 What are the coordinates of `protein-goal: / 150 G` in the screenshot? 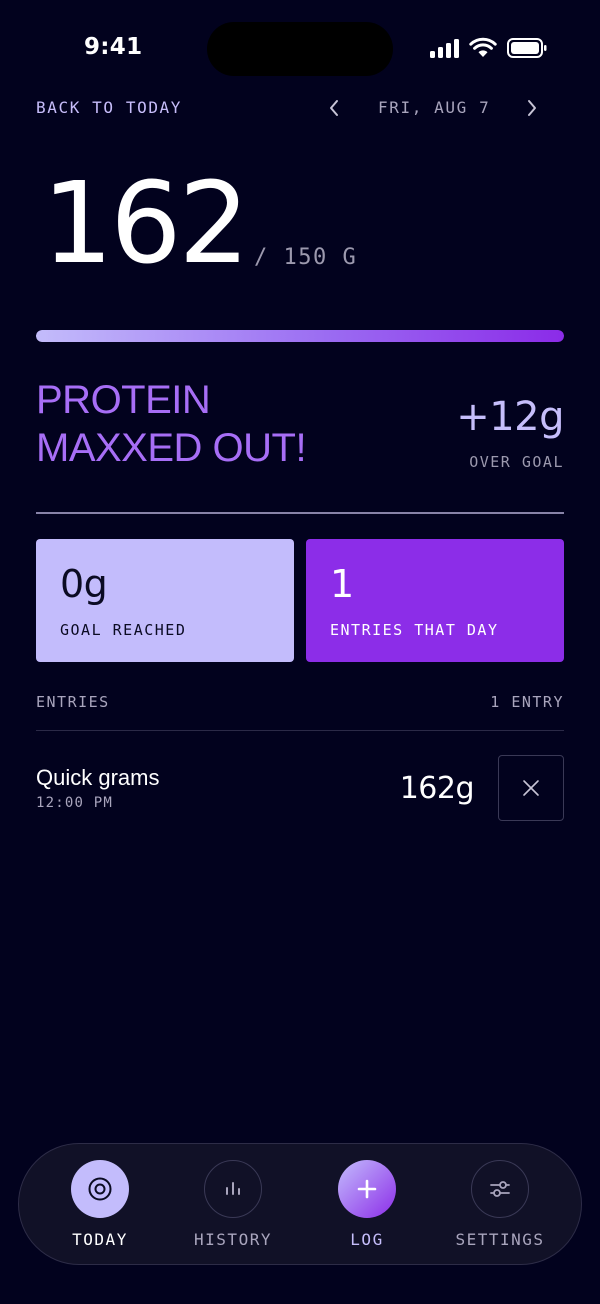 It's located at (306, 257).